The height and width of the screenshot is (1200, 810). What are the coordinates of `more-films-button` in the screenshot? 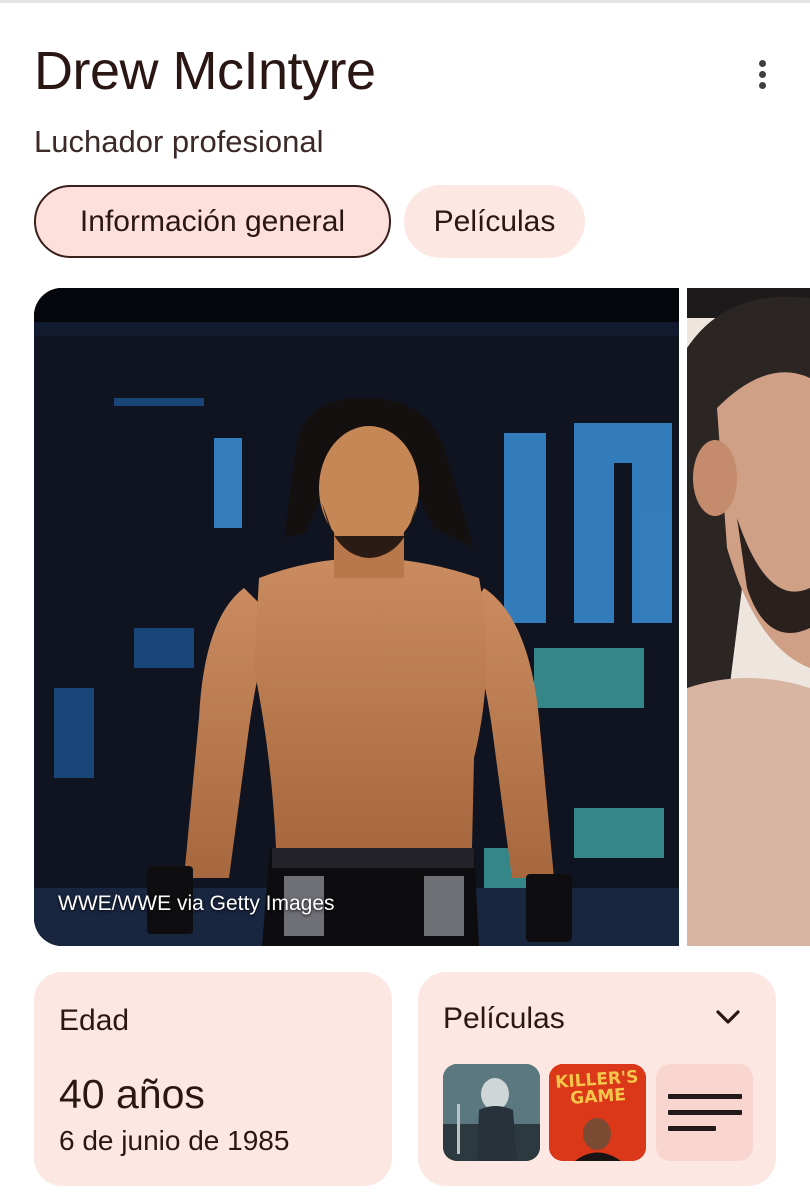 It's located at (704, 1112).